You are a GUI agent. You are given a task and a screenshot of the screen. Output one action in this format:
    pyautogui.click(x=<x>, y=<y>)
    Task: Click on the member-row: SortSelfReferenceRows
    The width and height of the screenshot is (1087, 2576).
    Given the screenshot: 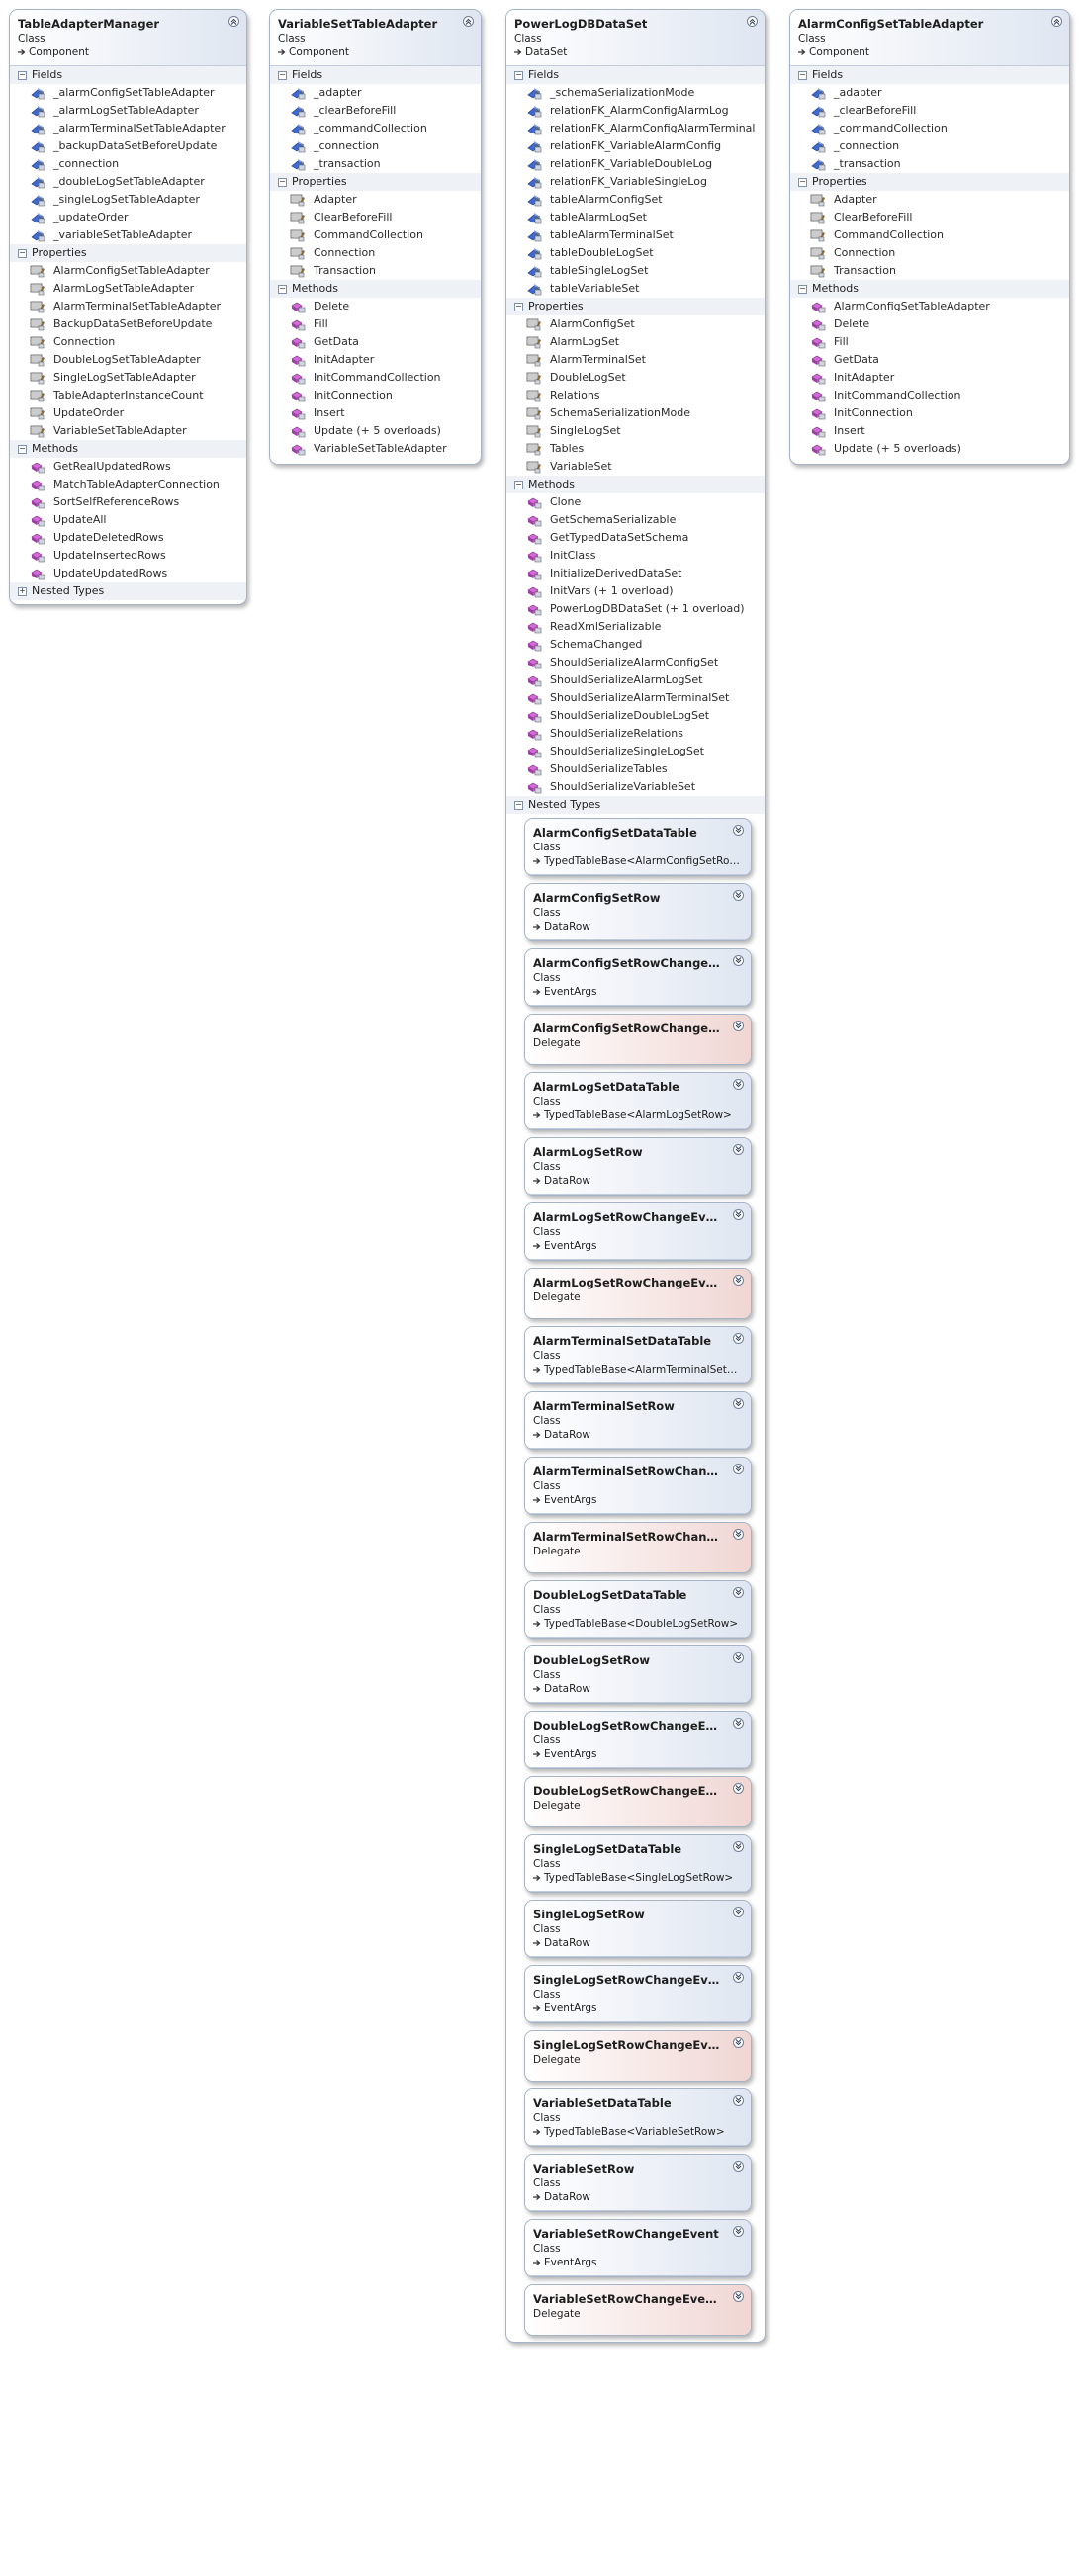 What is the action you would take?
    pyautogui.click(x=128, y=502)
    